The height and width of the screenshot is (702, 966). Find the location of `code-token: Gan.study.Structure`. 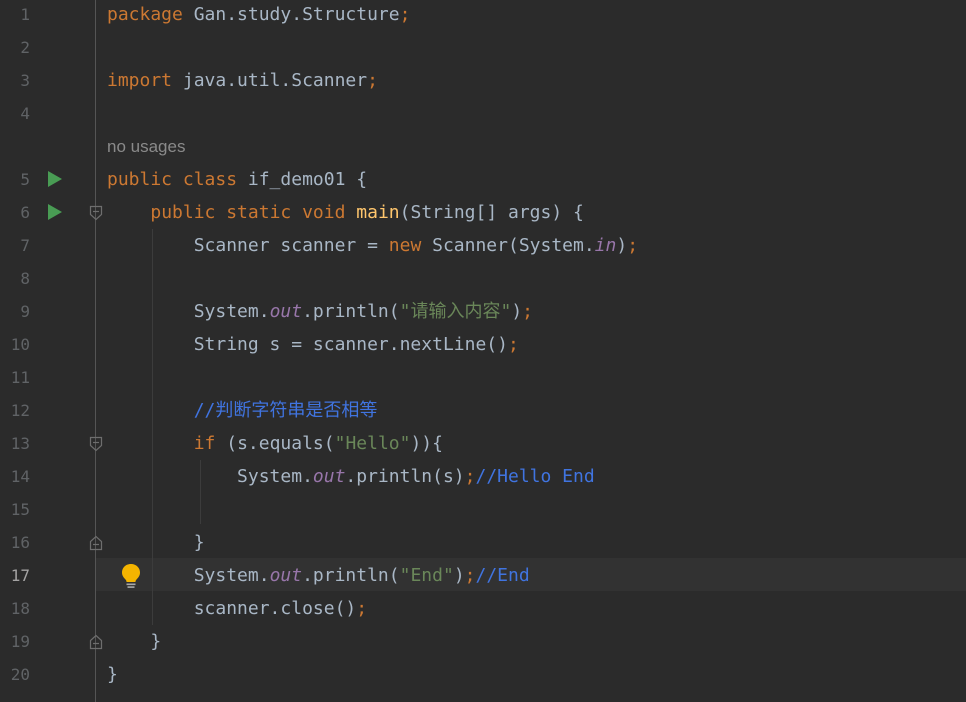

code-token: Gan.study.Structure is located at coordinates (291, 14).